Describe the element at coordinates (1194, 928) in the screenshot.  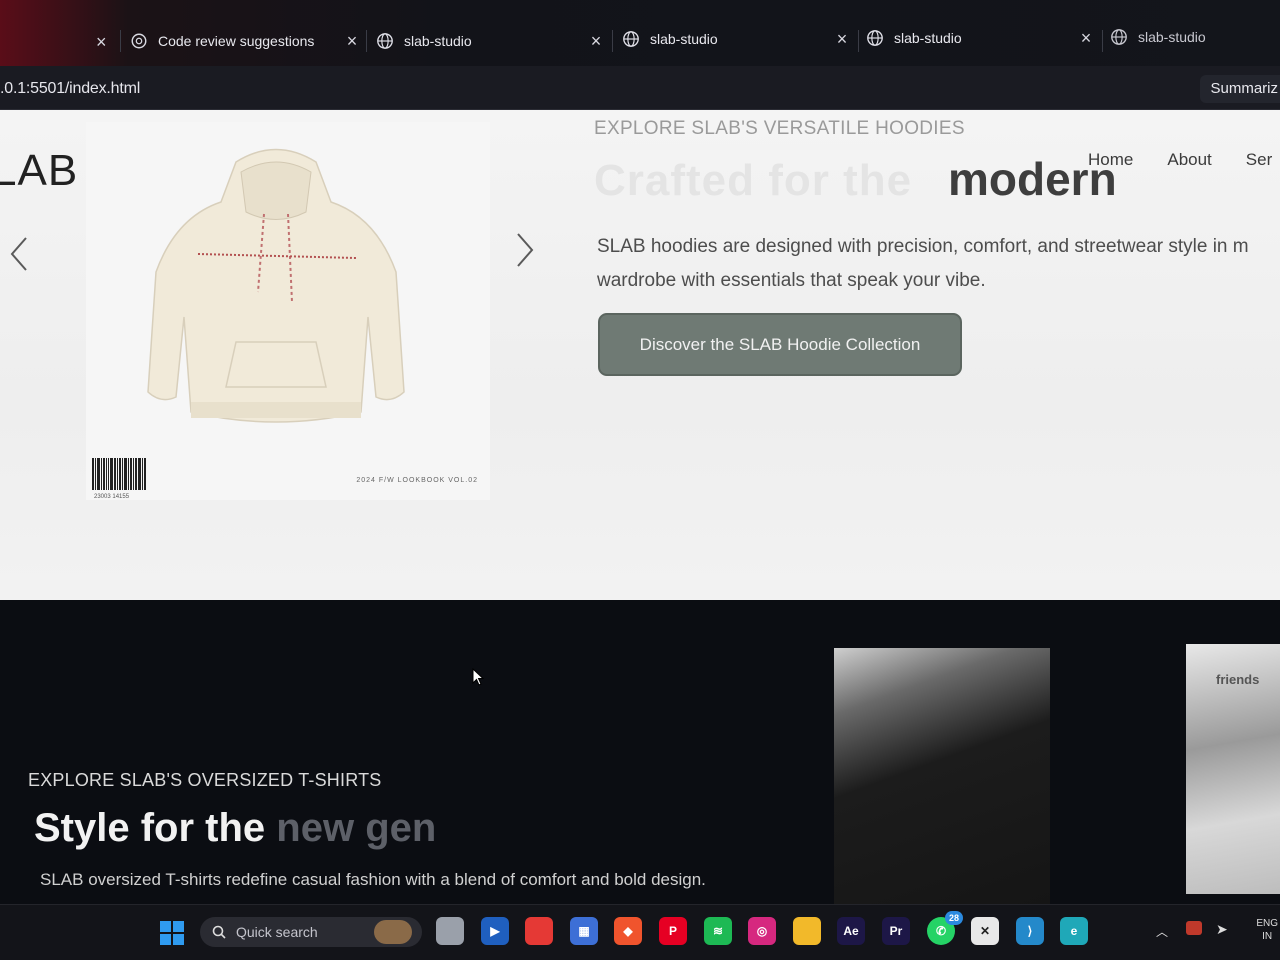
I see `tray-app-icon` at that location.